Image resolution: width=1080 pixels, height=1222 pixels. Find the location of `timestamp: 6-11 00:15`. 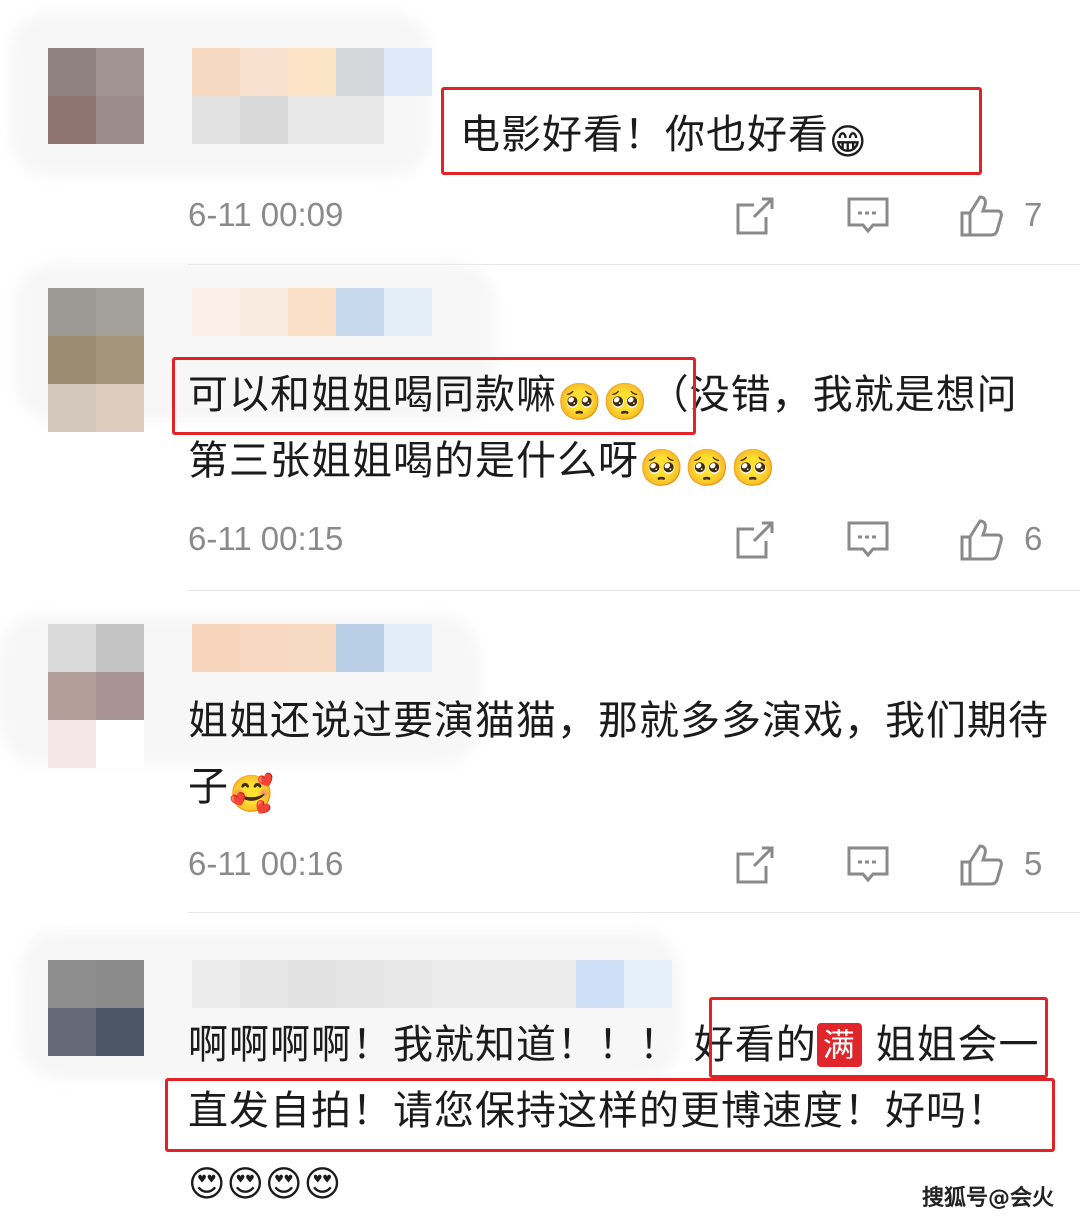

timestamp: 6-11 00:15 is located at coordinates (266, 538).